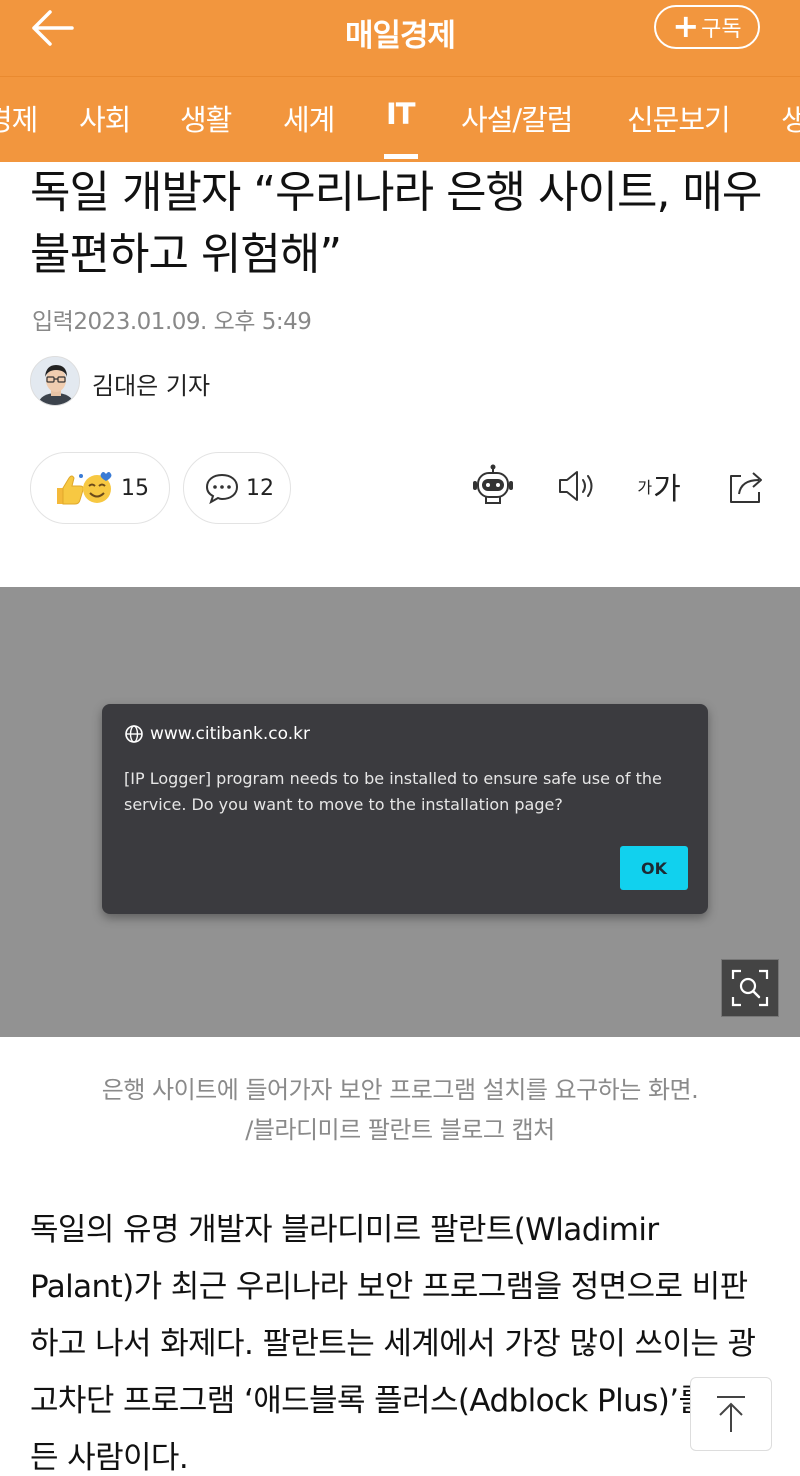 Image resolution: width=800 pixels, height=1476 pixels. Describe the element at coordinates (105, 118) in the screenshot. I see `tab-society: 사회` at that location.